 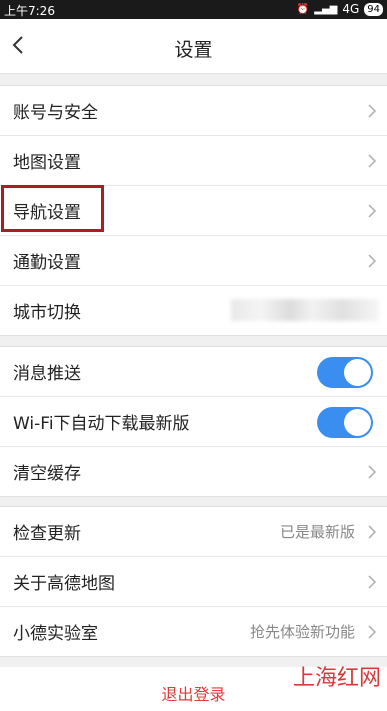 I want to click on watermark: 上海红网, so click(x=336, y=678).